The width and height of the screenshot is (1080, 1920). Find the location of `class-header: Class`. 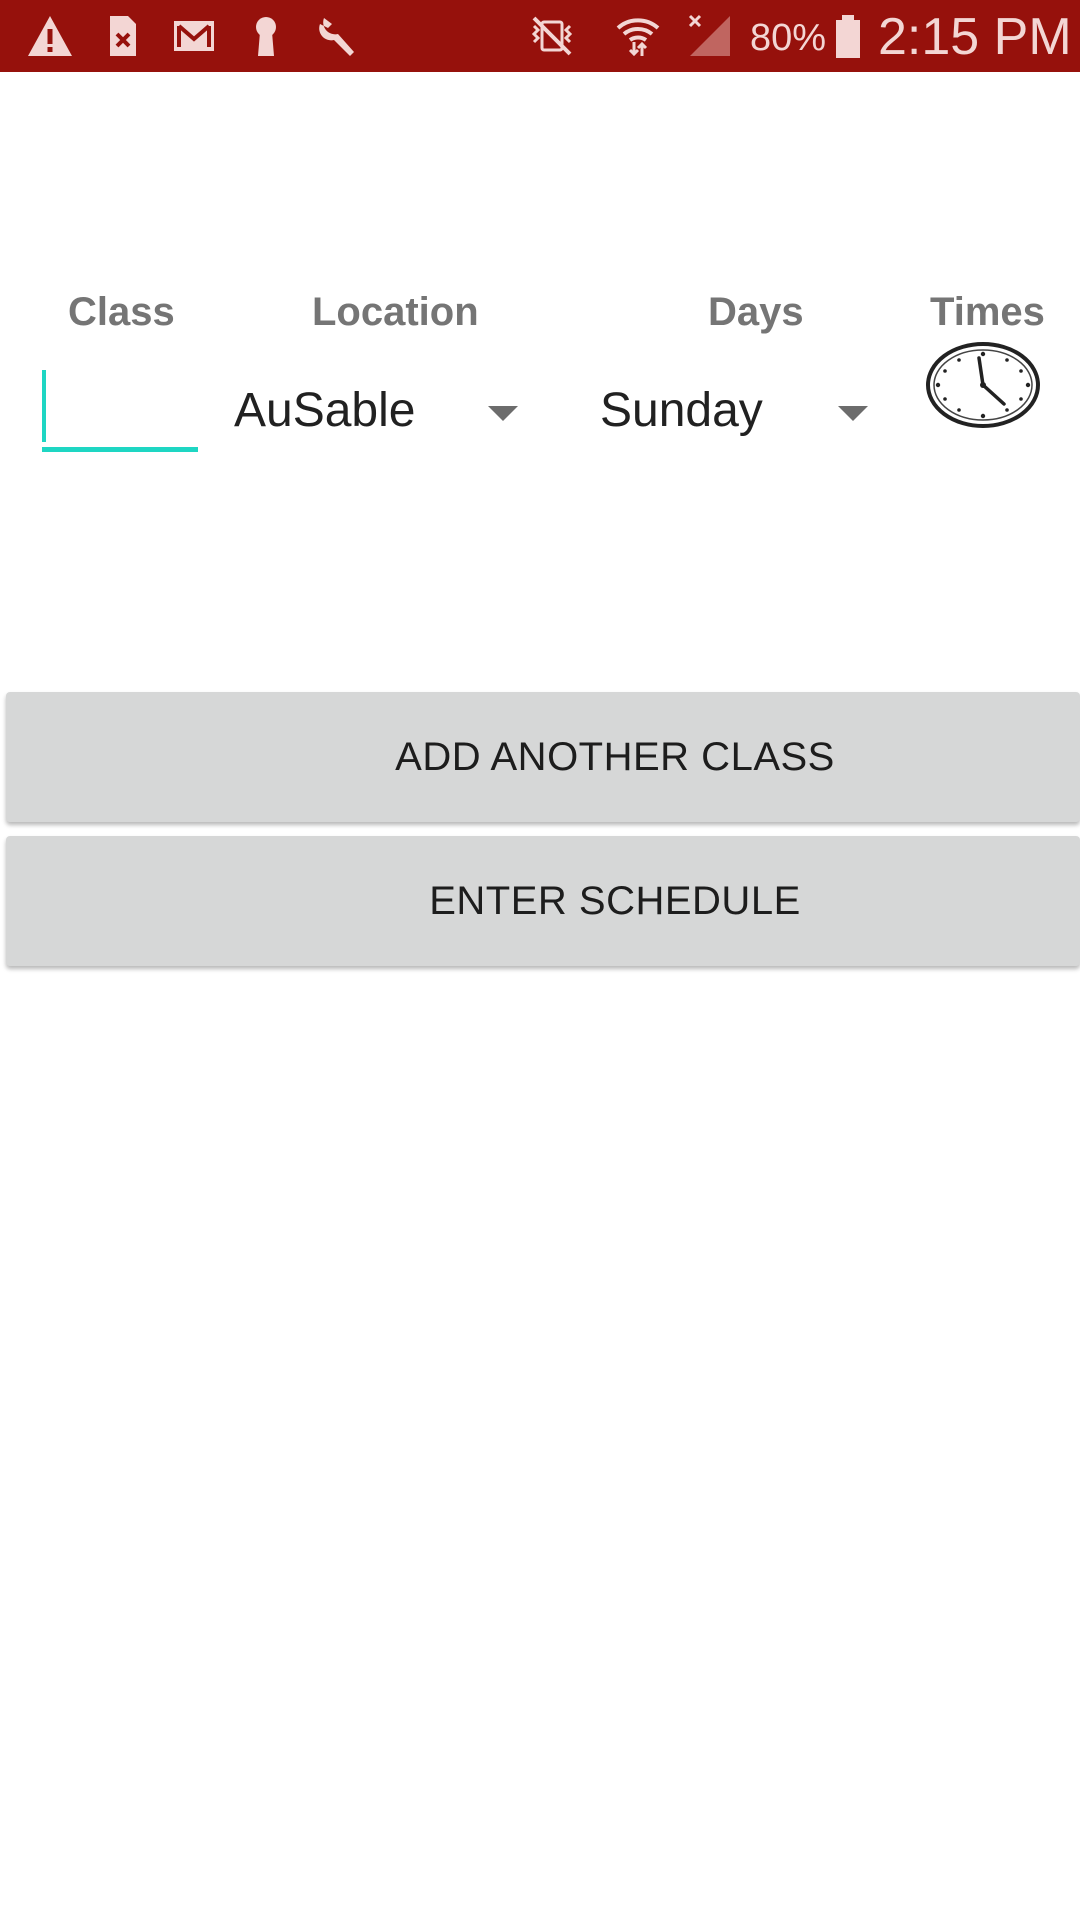

class-header: Class is located at coordinates (121, 312).